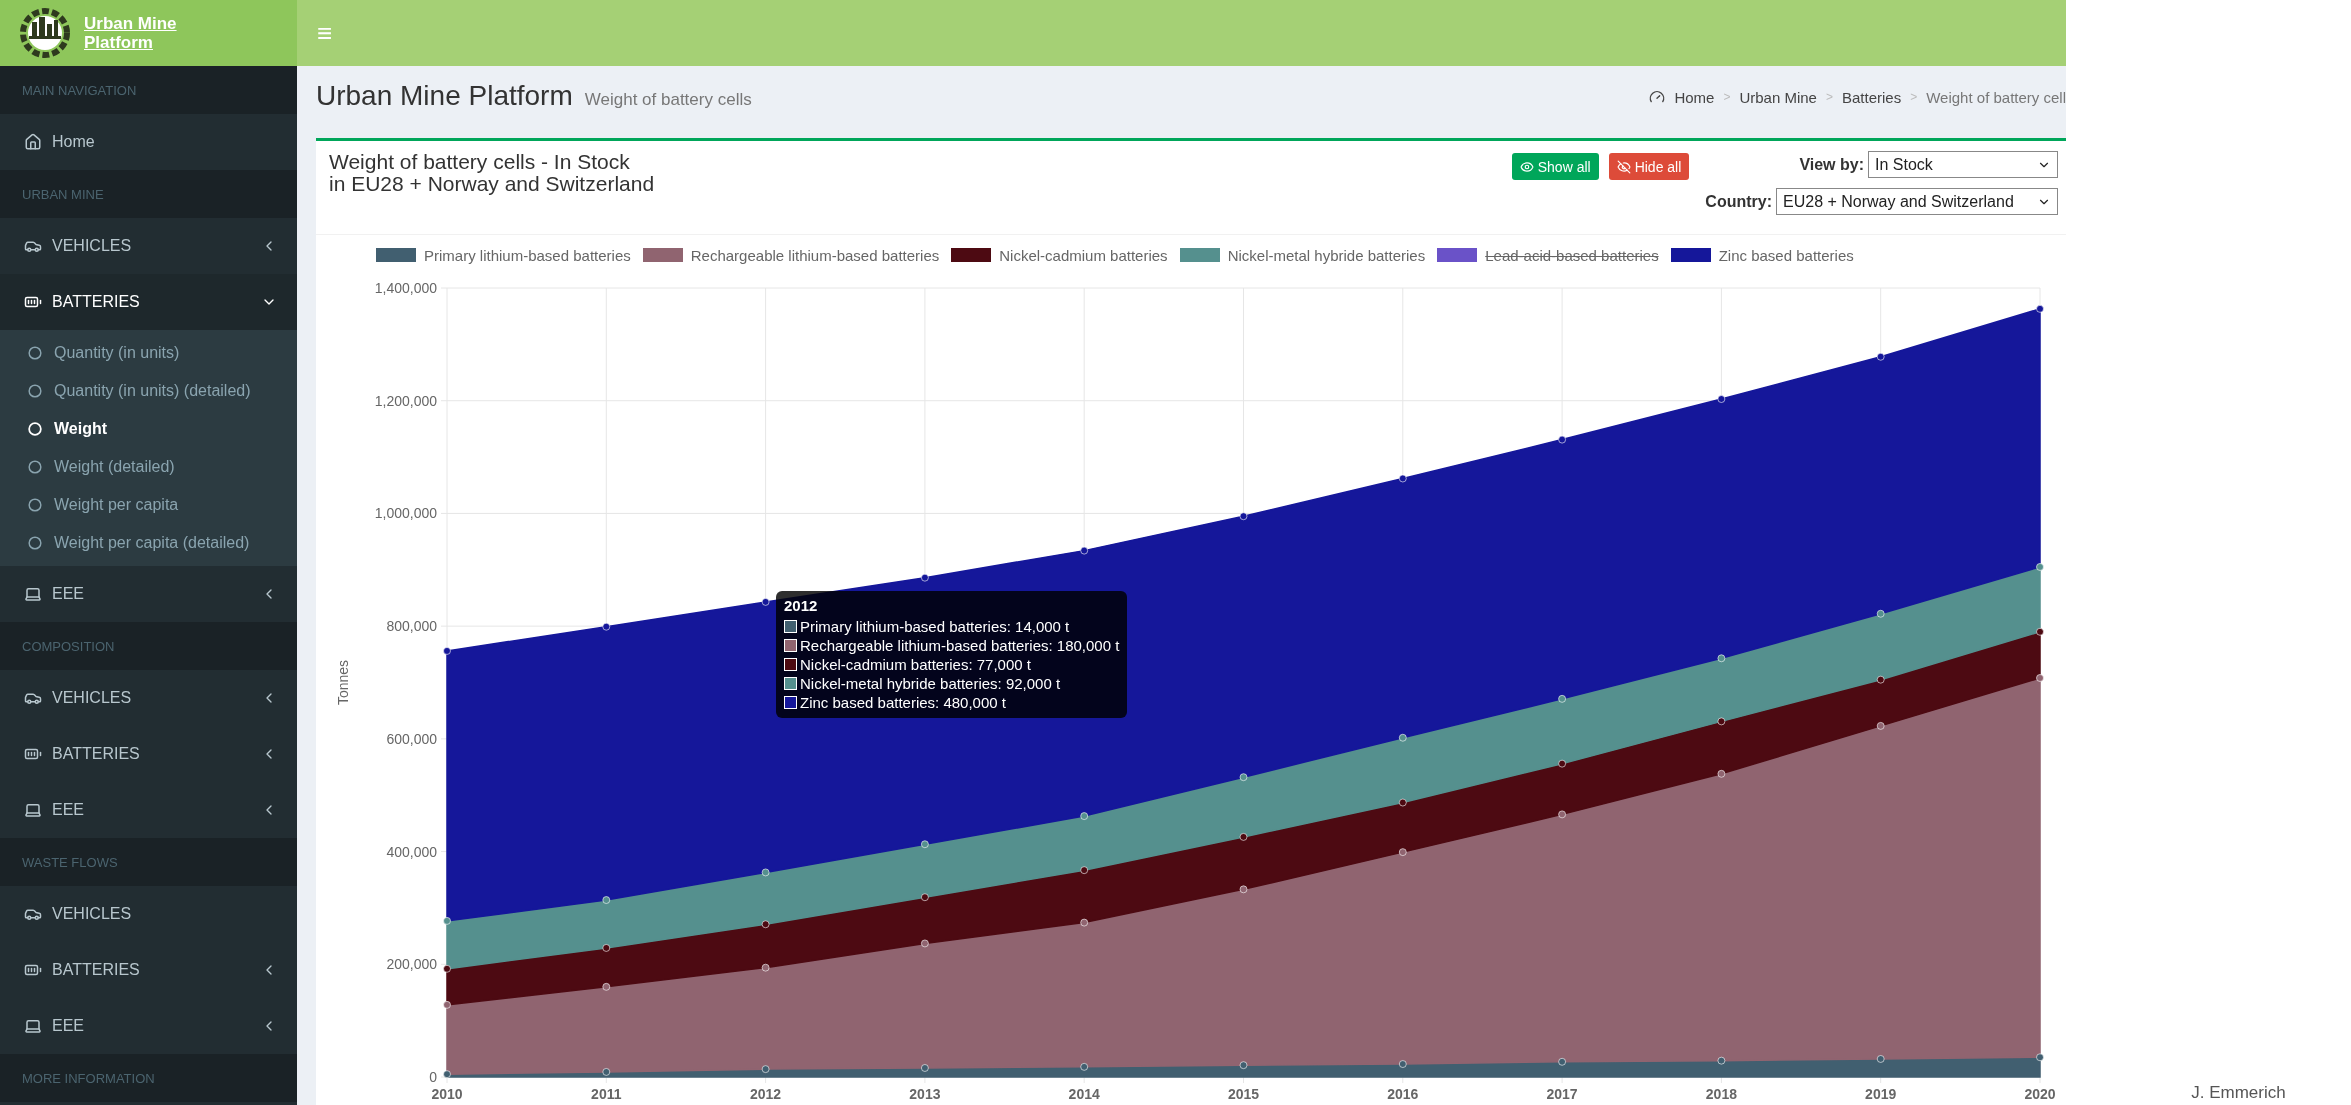  Describe the element at coordinates (668, 100) in the screenshot. I see `page-subtitle: Weight of battery cells` at that location.